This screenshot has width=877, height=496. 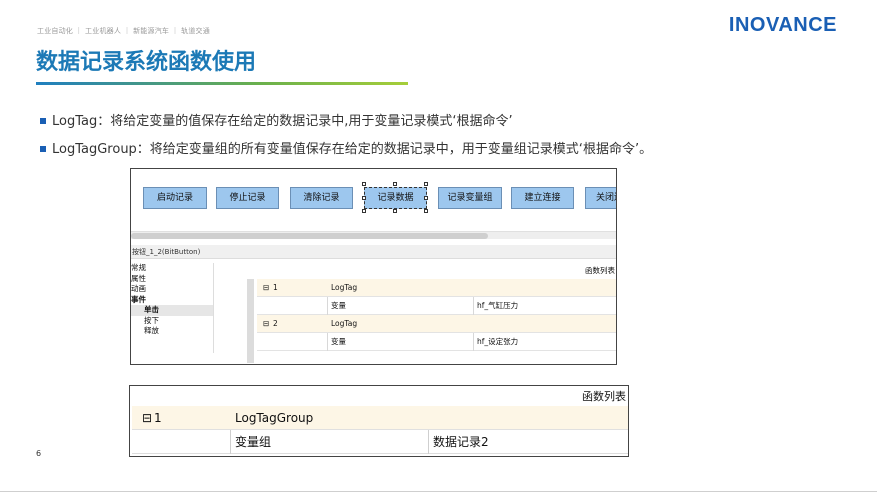 What do you see at coordinates (172, 289) in the screenshot?
I see `tree-item-animation: 动画` at bounding box center [172, 289].